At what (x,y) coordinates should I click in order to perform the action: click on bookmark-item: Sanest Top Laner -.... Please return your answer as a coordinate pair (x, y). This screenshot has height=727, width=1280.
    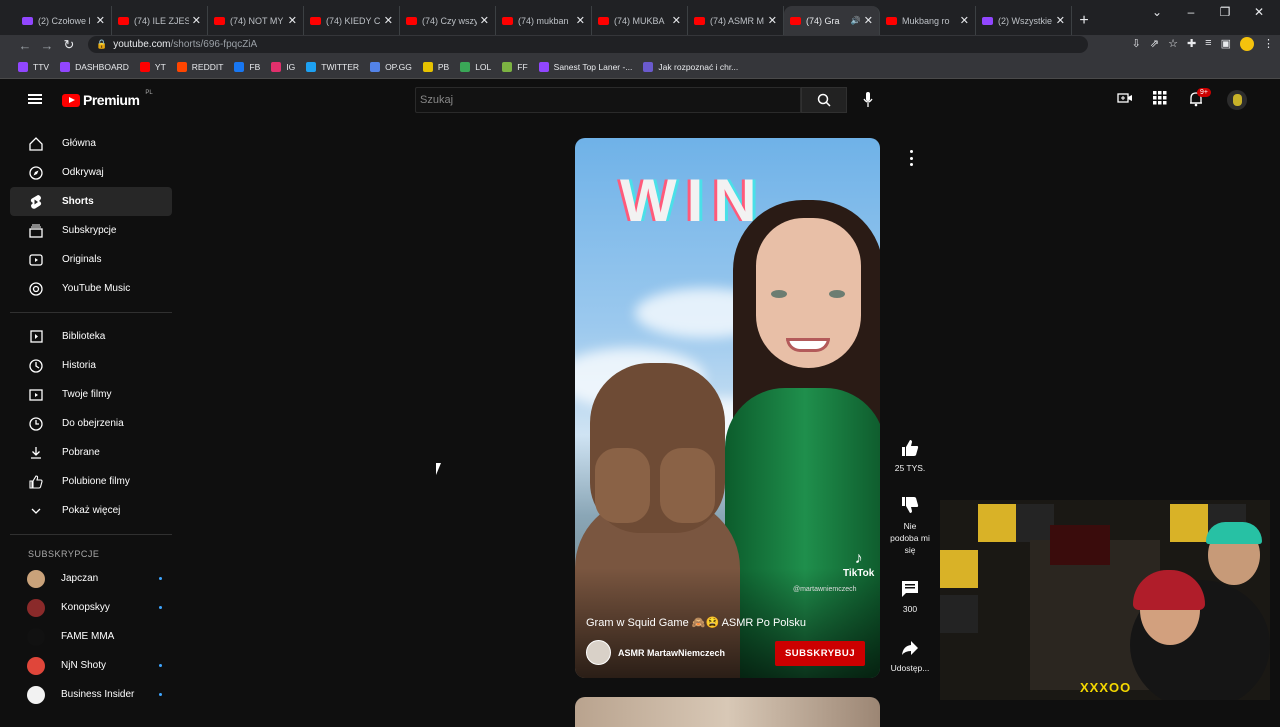
    Looking at the image, I should click on (585, 66).